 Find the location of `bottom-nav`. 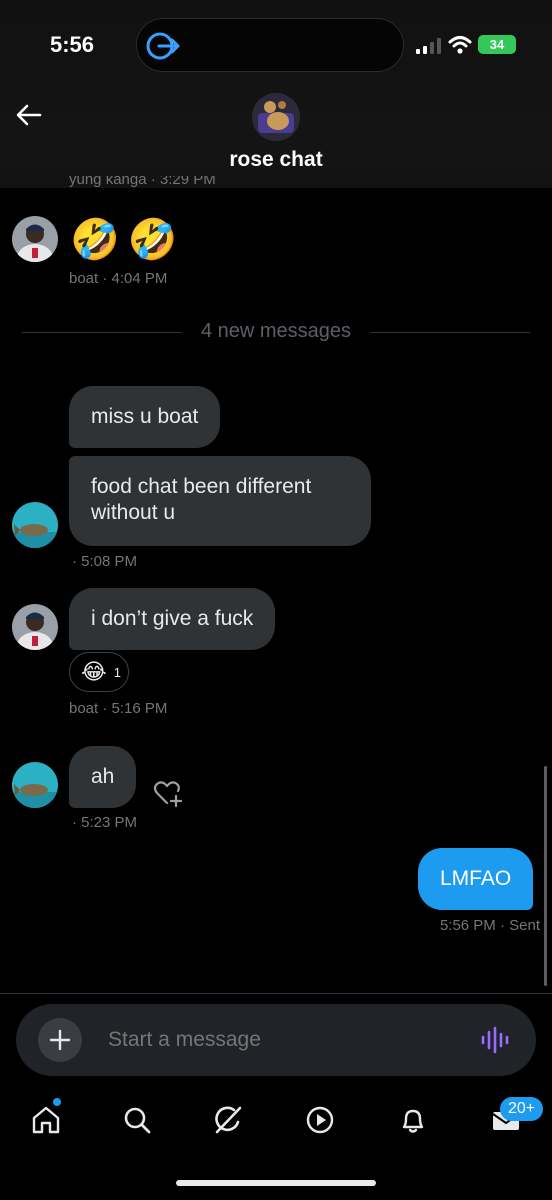

bottom-nav is located at coordinates (276, 1121).